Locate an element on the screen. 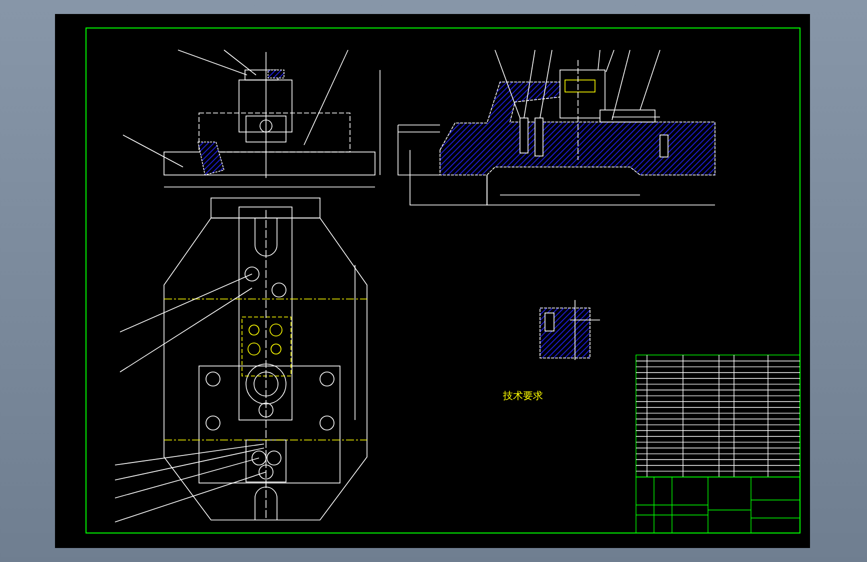 The height and width of the screenshot is (562, 867). notes-title: 技术要求 is located at coordinates (523, 397).